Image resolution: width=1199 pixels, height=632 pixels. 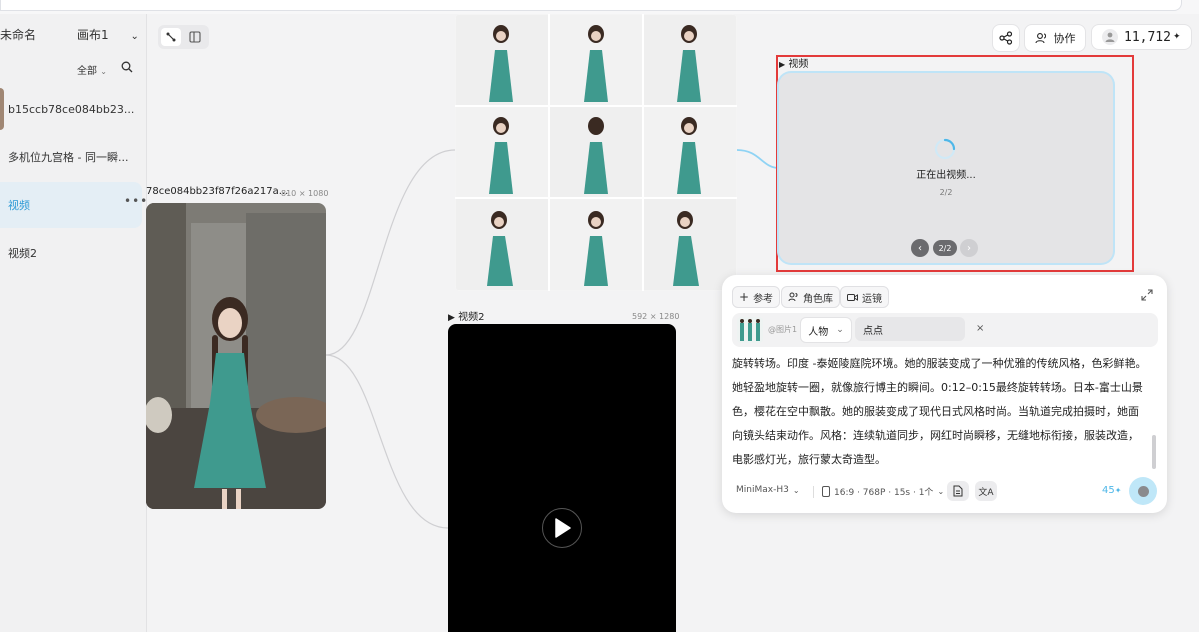 I want to click on reference-image-label: @图片1, so click(x=783, y=329).